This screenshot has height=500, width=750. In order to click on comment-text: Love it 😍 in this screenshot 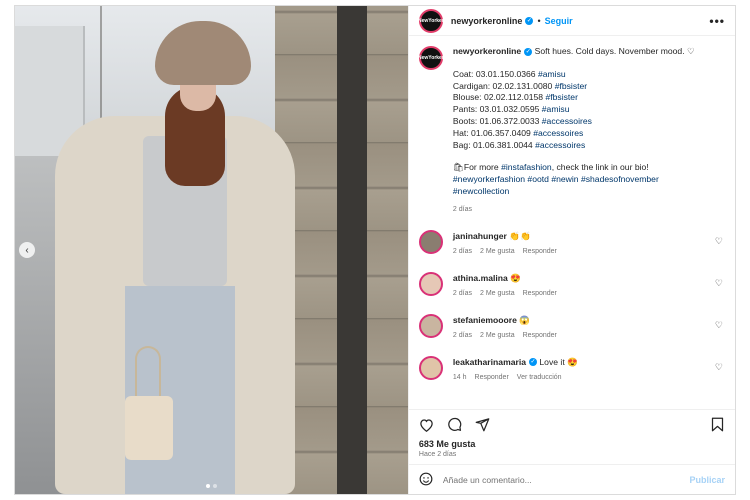, I will do `click(558, 361)`.